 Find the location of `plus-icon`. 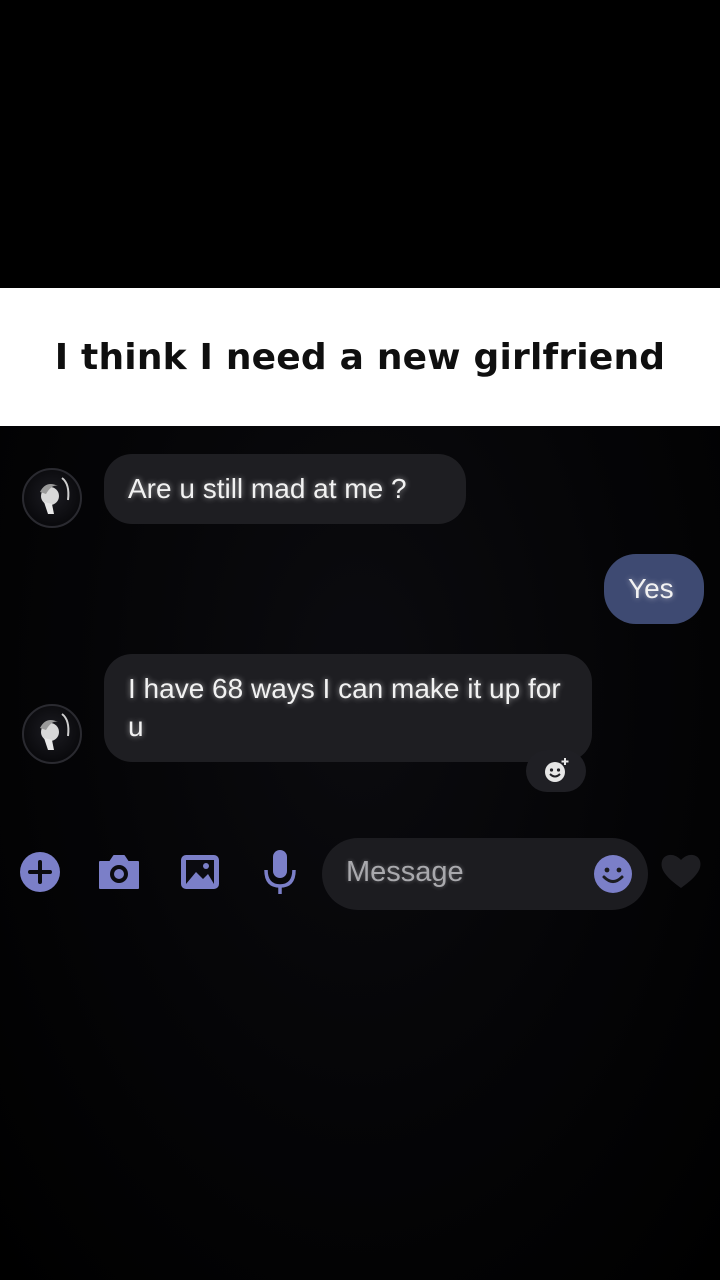

plus-icon is located at coordinates (40, 872).